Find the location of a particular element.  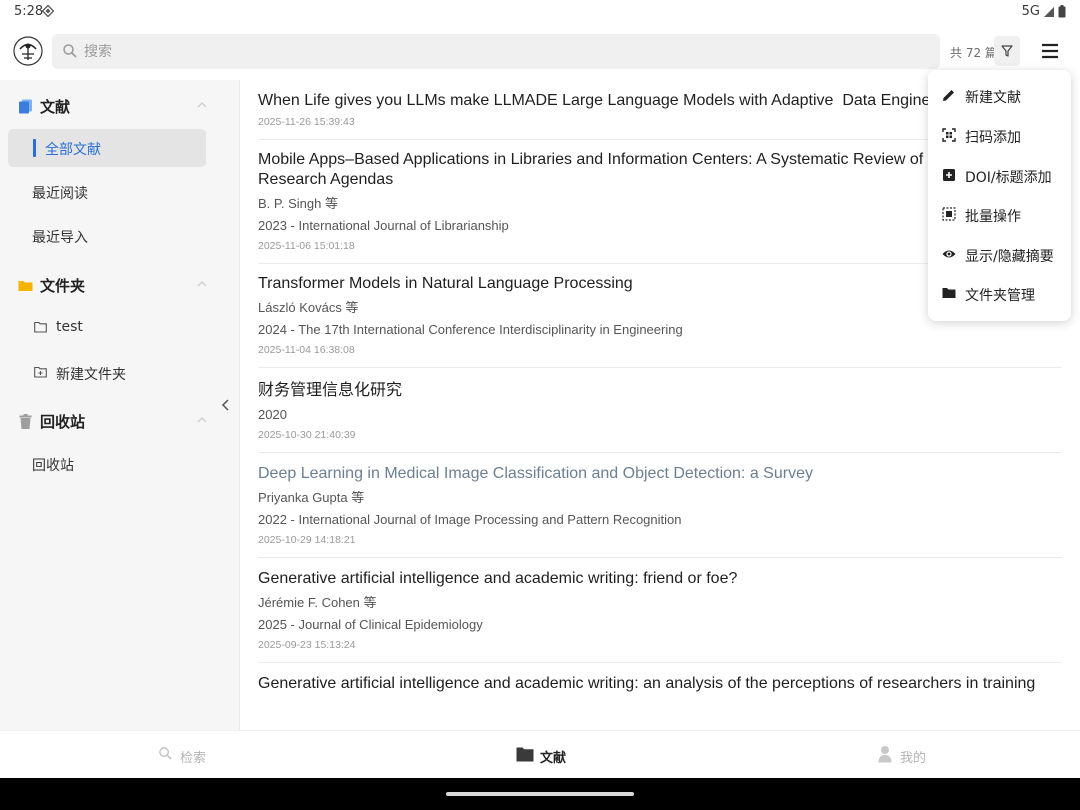

sidebar-item-label: 全部文献 is located at coordinates (73, 150).